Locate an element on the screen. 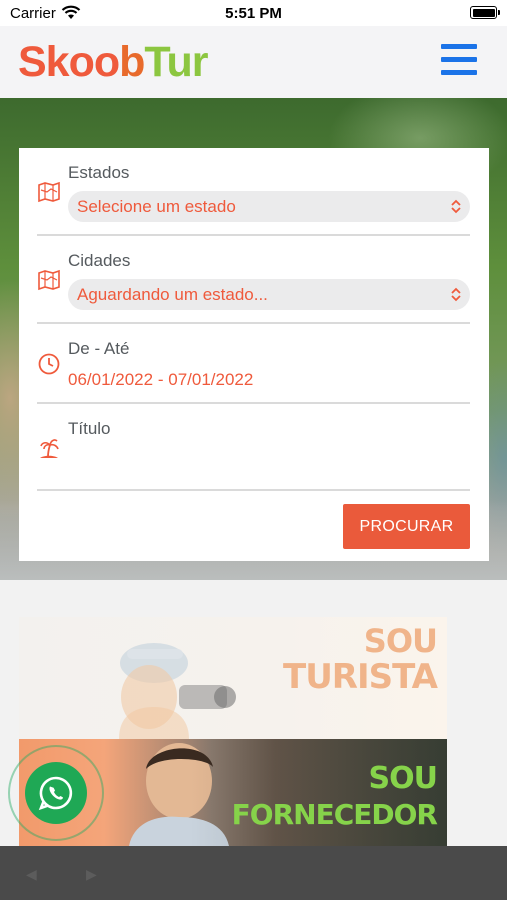  status-bar: Carrier 5:51 PM is located at coordinates (253, 13).